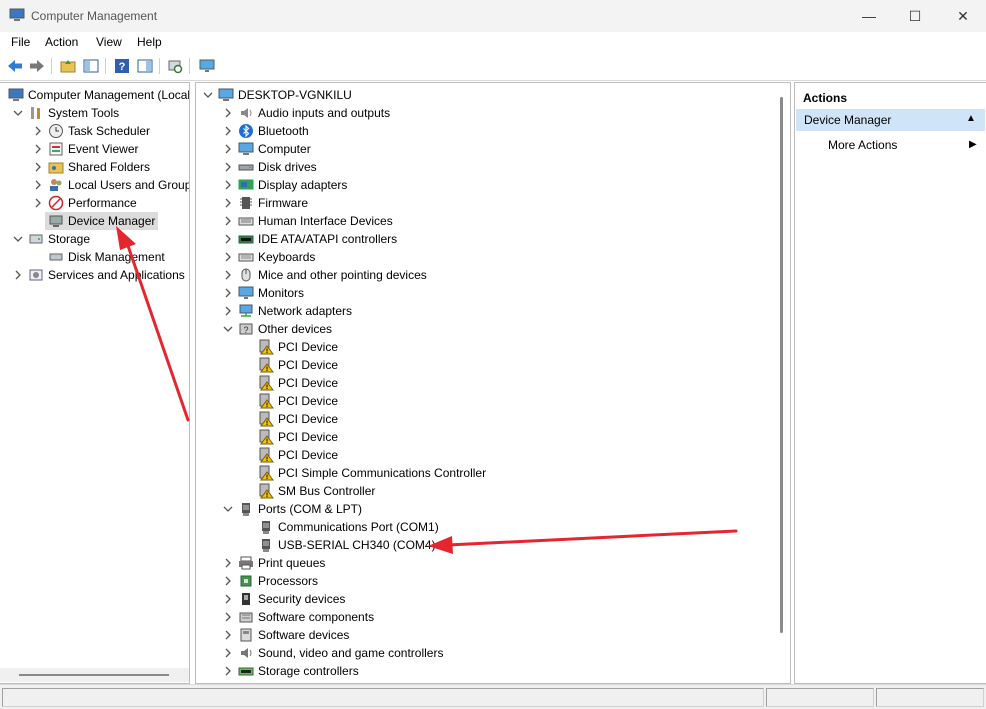  What do you see at coordinates (112, 221) in the screenshot?
I see `tree-item-label: Device Manager` at bounding box center [112, 221].